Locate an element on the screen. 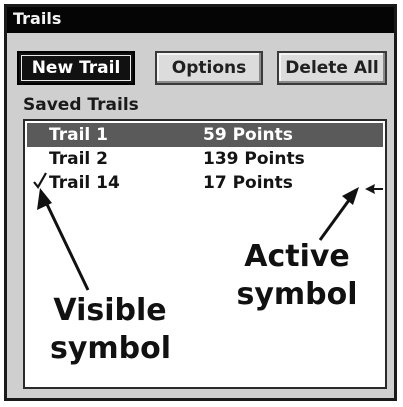 This screenshot has width=403, height=407. active-symbol-annotation: Active symbol is located at coordinates (297, 275).